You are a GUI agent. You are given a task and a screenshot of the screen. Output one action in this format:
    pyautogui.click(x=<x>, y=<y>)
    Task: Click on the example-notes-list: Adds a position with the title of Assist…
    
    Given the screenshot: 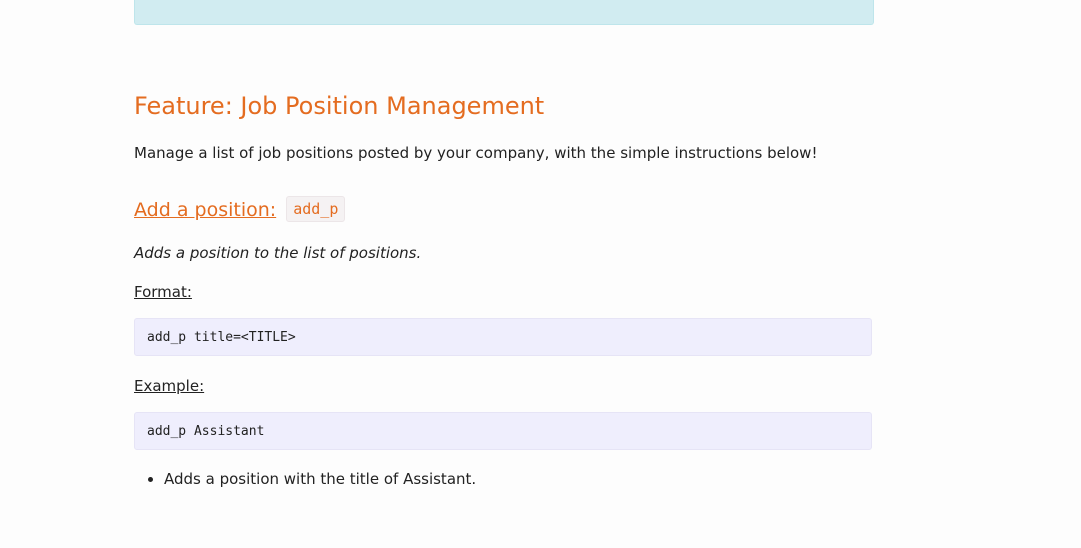 What is the action you would take?
    pyautogui.click(x=305, y=479)
    